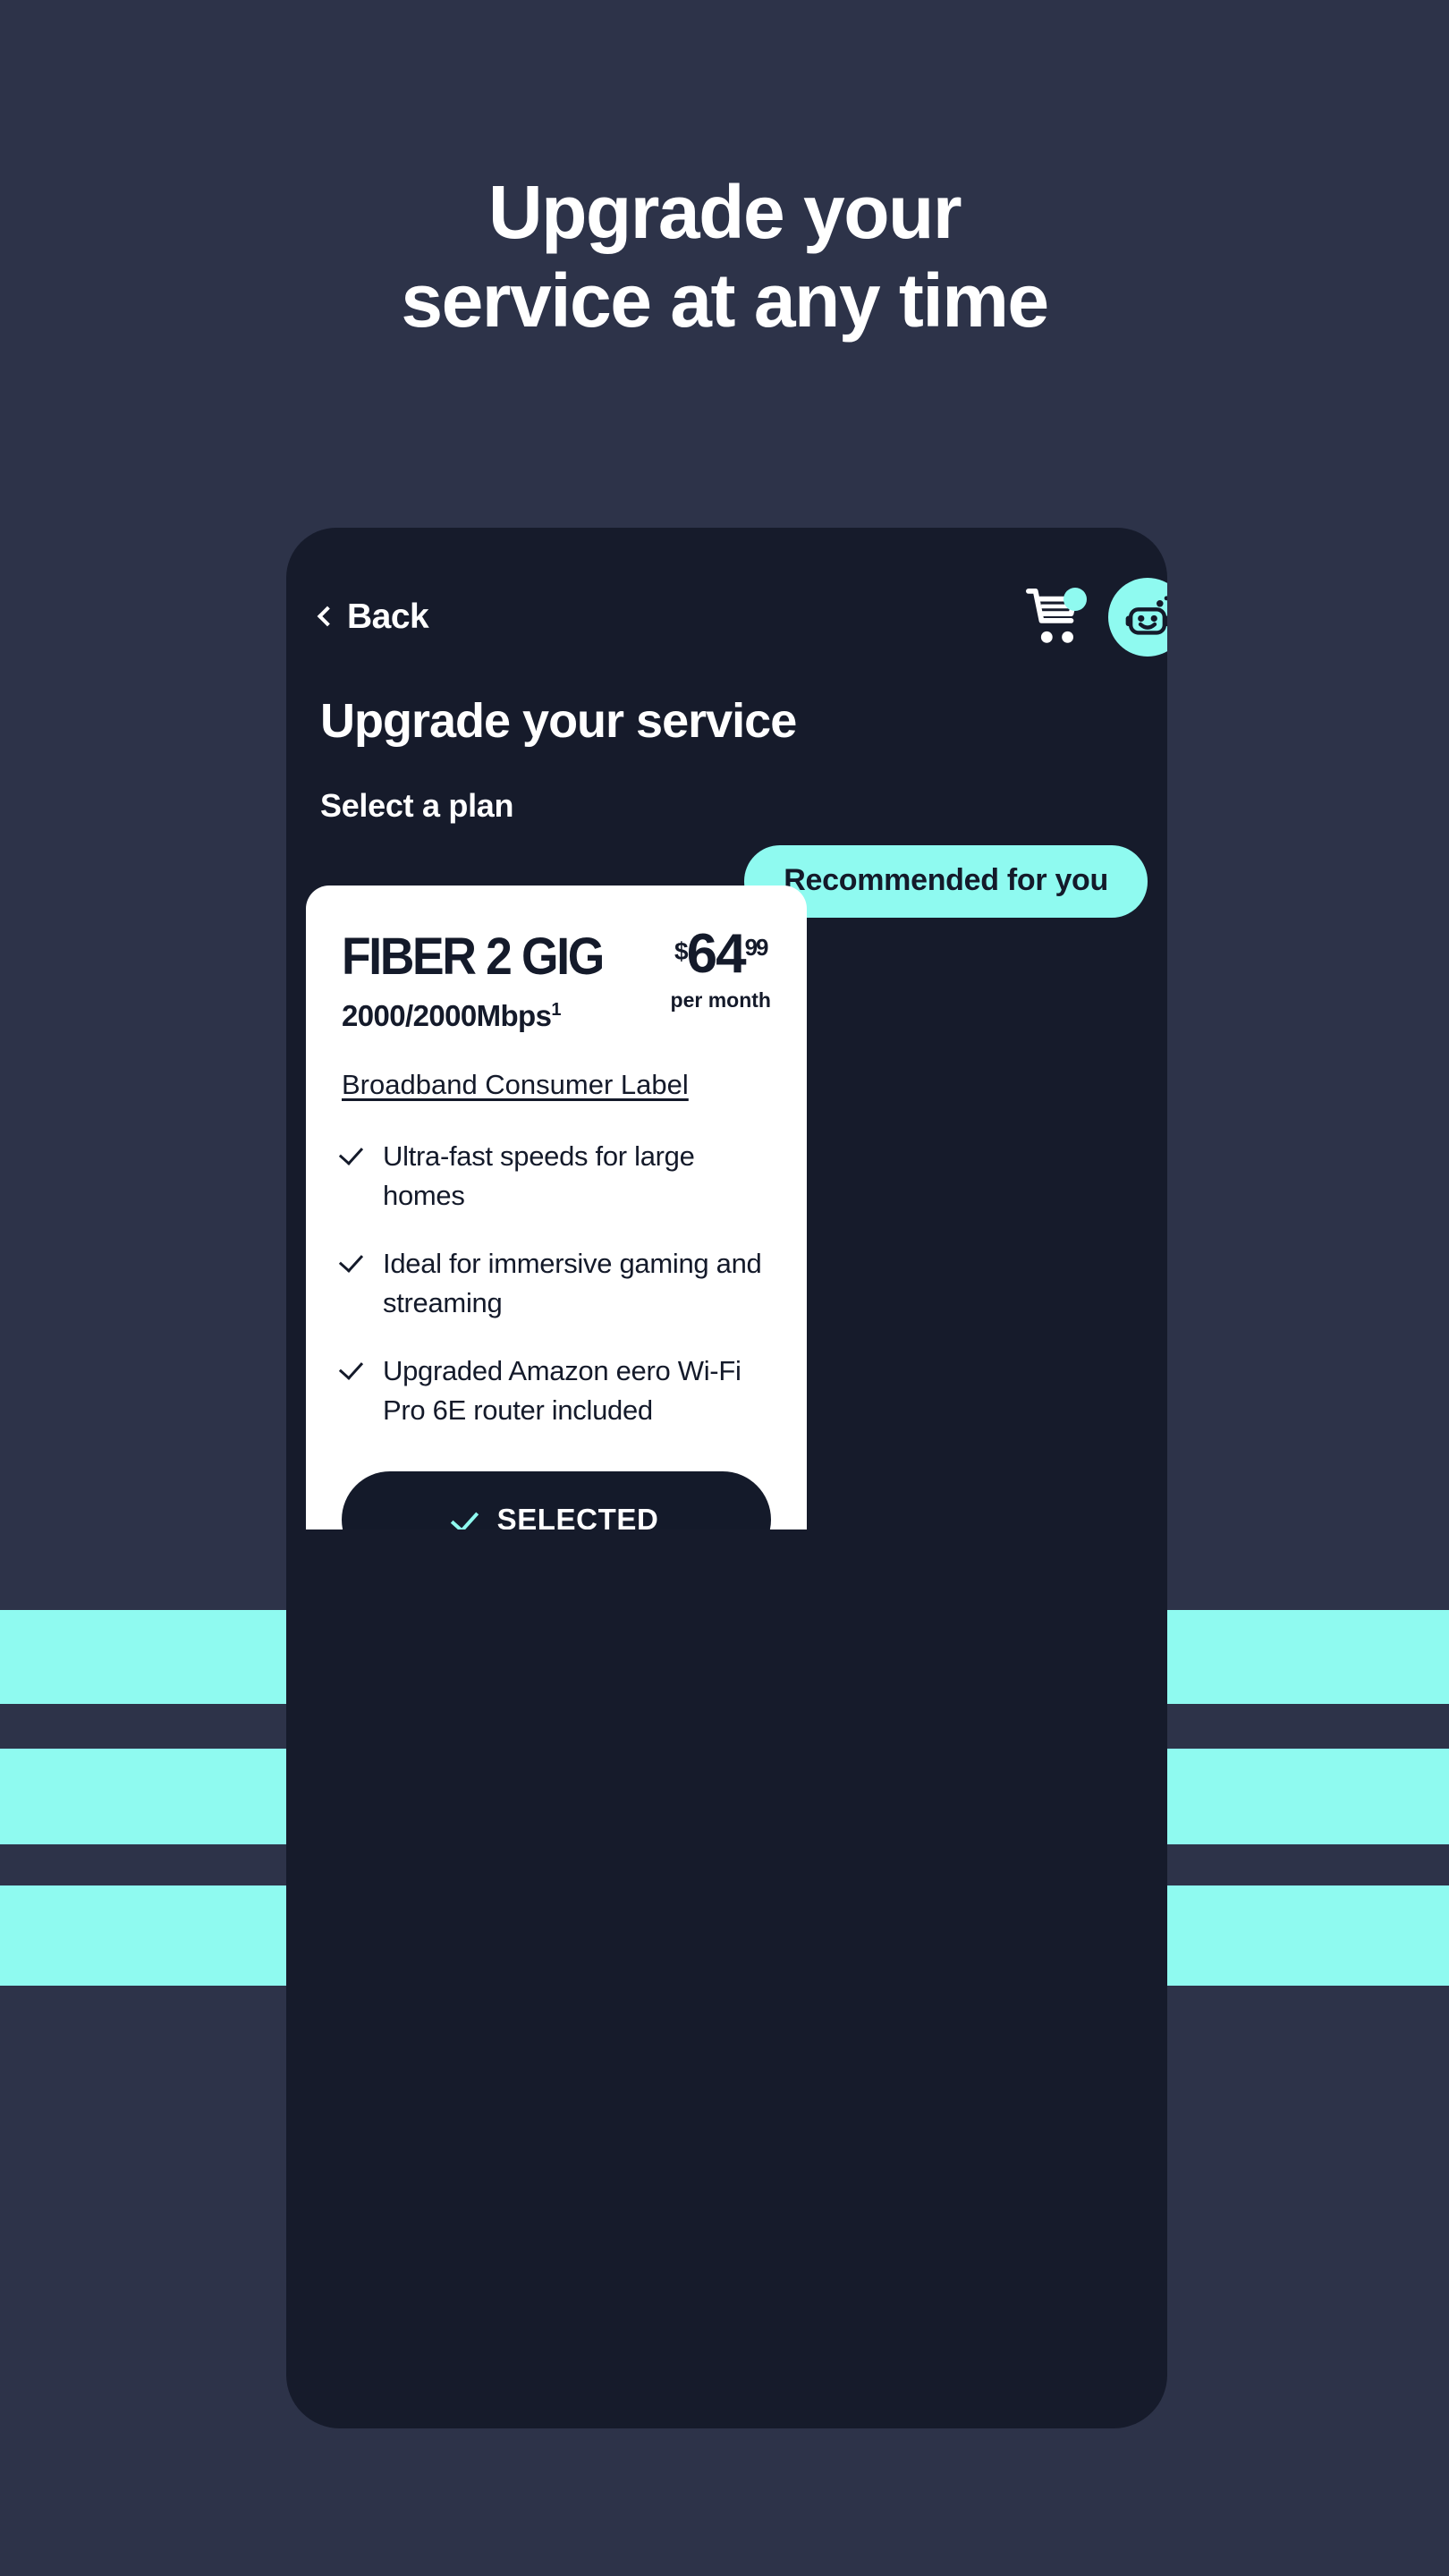 The width and height of the screenshot is (1449, 2576). What do you see at coordinates (558, 721) in the screenshot?
I see `page-title: Upgrade your service` at bounding box center [558, 721].